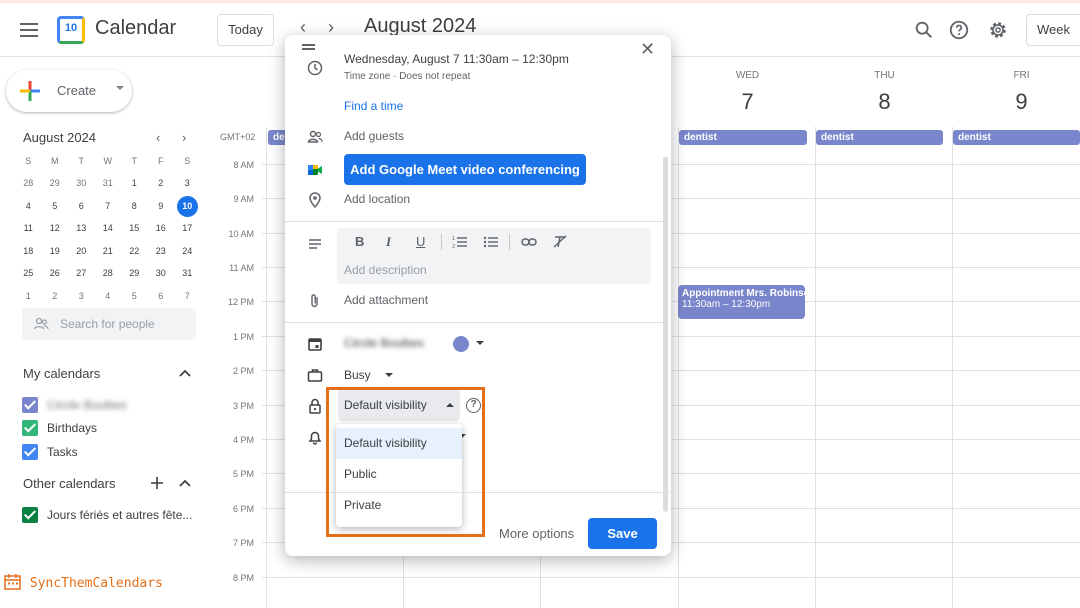 This screenshot has width=1080, height=608. I want to click on mini-day: 11, so click(28, 228).